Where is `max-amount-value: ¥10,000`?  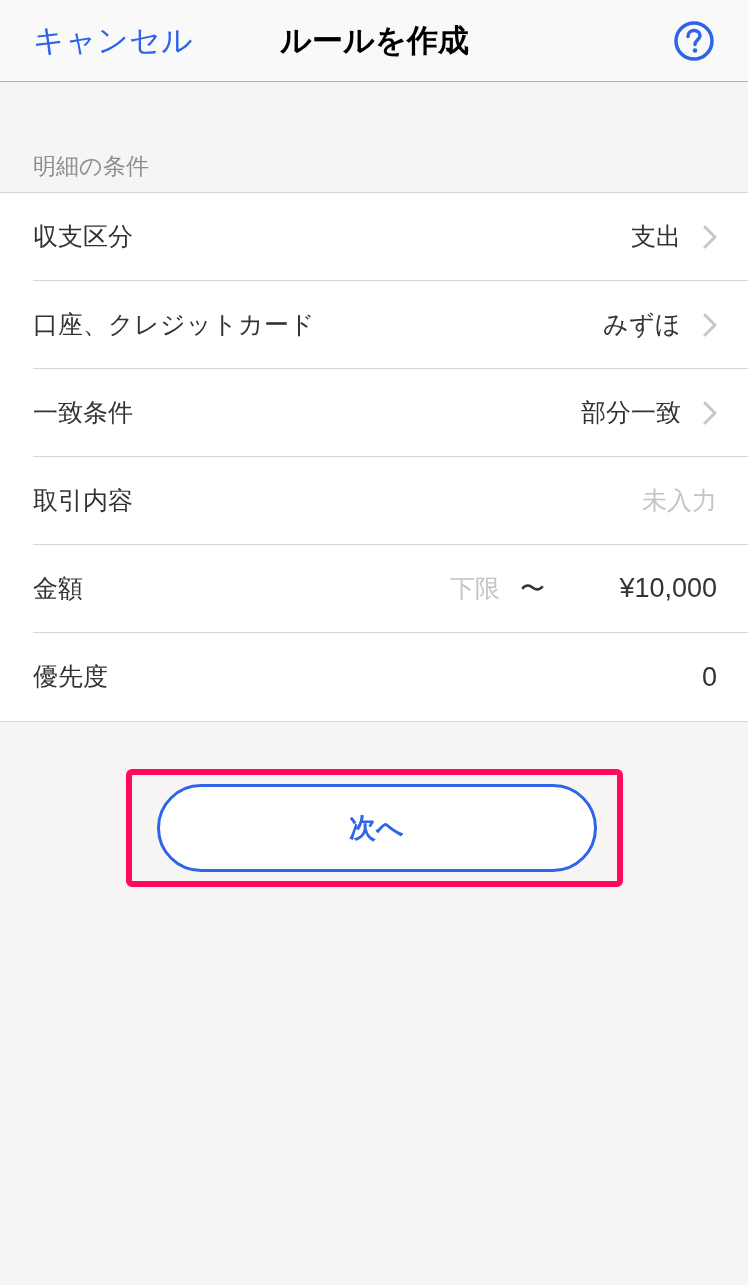 max-amount-value: ¥10,000 is located at coordinates (668, 588).